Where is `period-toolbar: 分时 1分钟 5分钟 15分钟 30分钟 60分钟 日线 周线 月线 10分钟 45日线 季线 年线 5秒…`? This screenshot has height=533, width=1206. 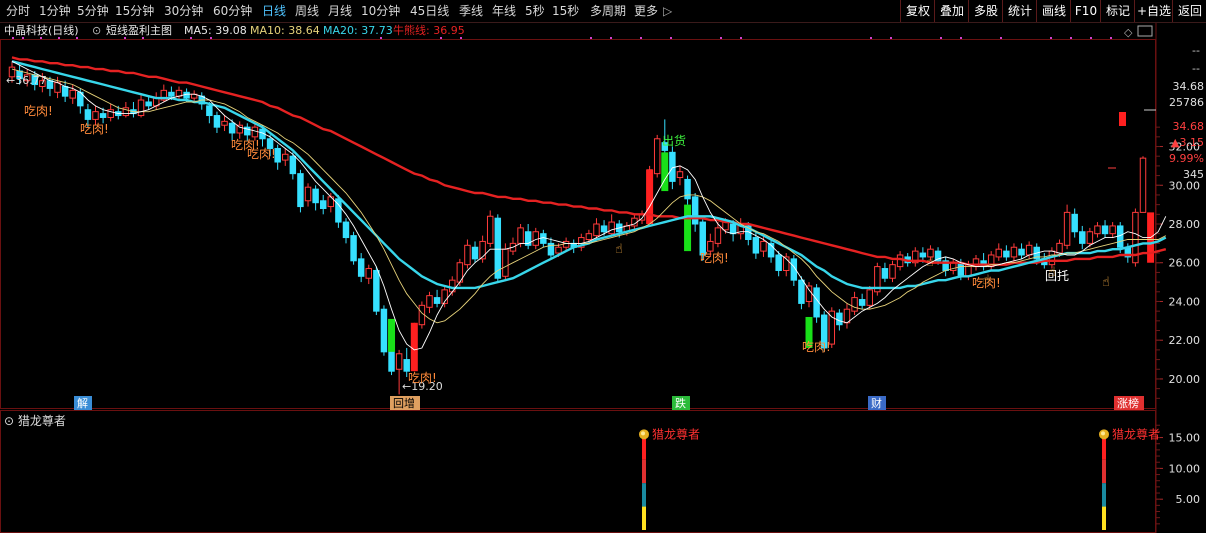 period-toolbar: 分时 1分钟 5分钟 15分钟 30分钟 60分钟 日线 周线 月线 10分钟 45日线 季线 年线 5秒… is located at coordinates (603, 11).